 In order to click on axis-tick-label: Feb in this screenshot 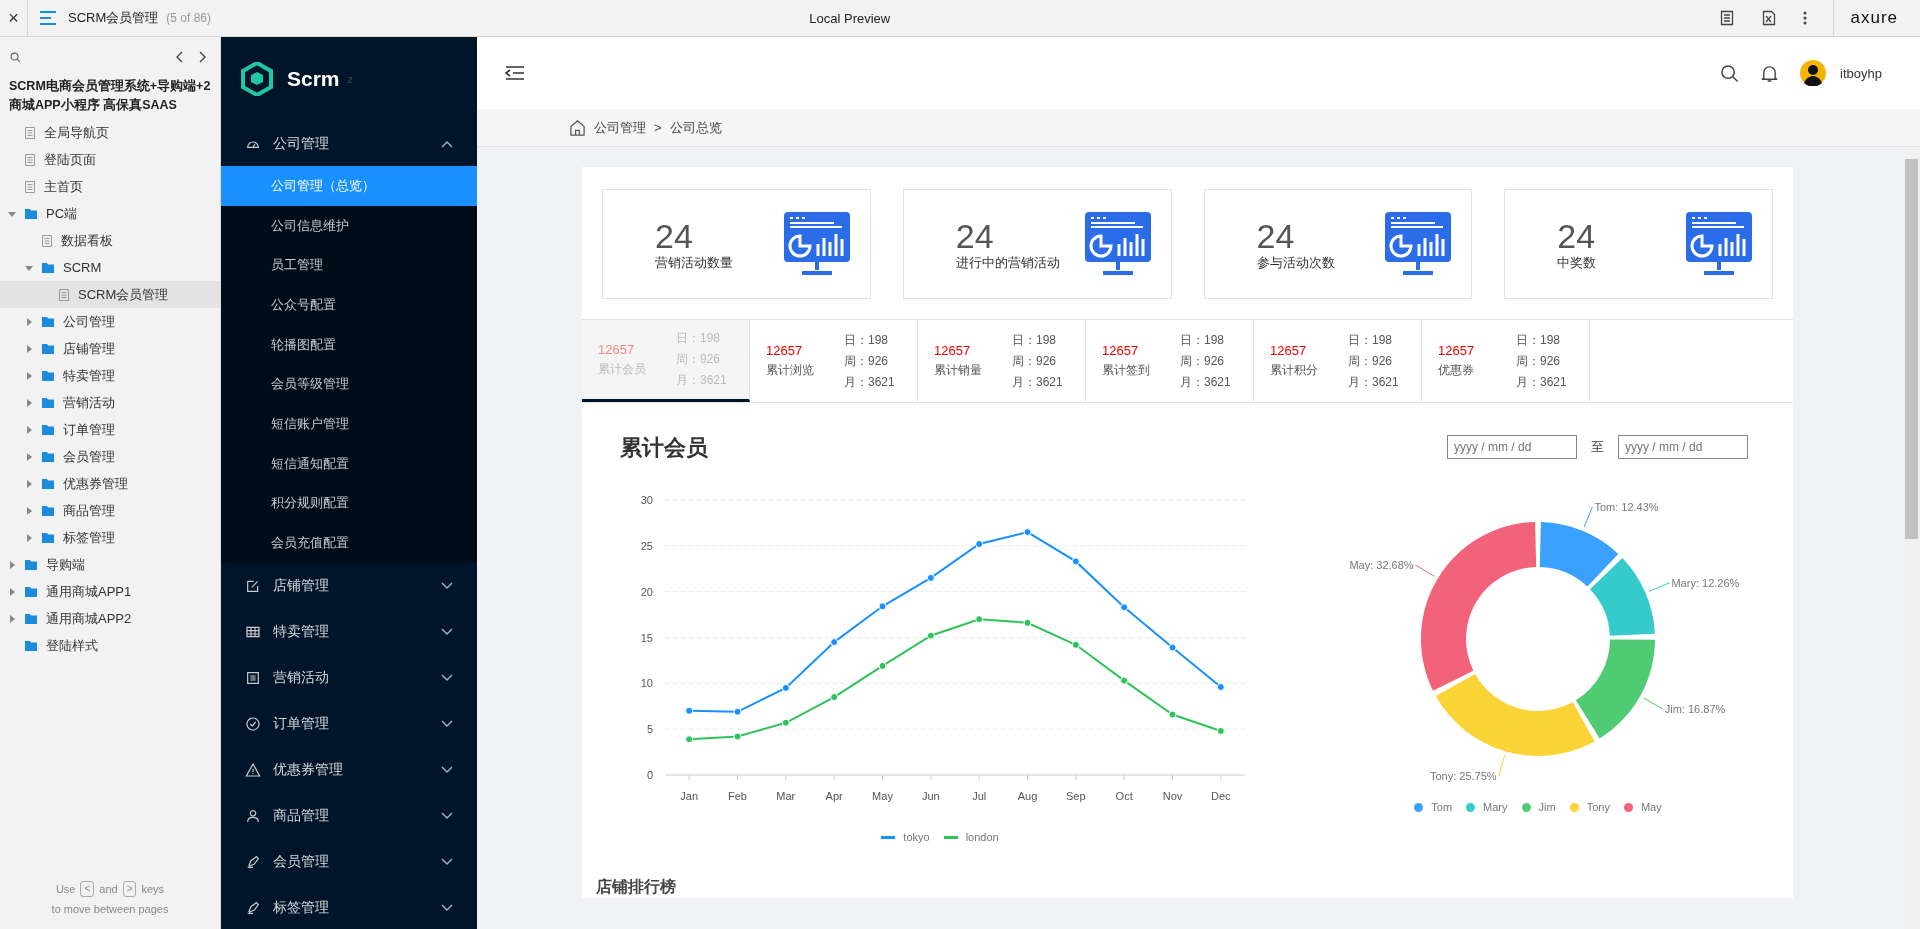, I will do `click(737, 796)`.